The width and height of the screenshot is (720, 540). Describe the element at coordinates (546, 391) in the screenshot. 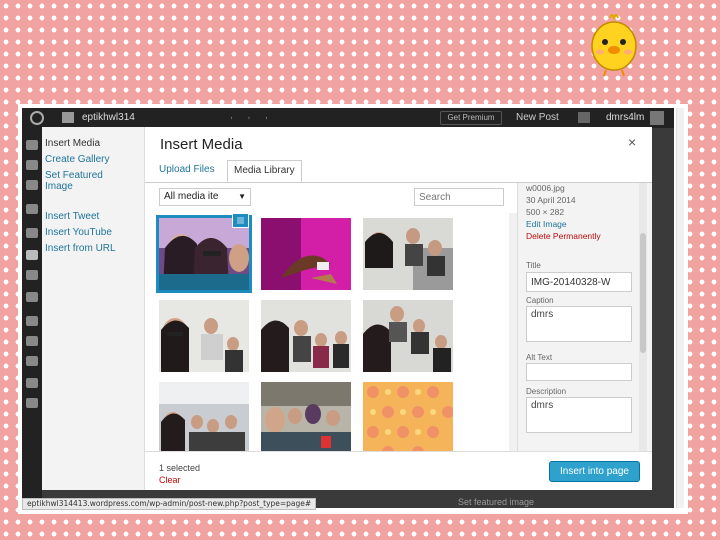

I see `description-label: Description` at that location.